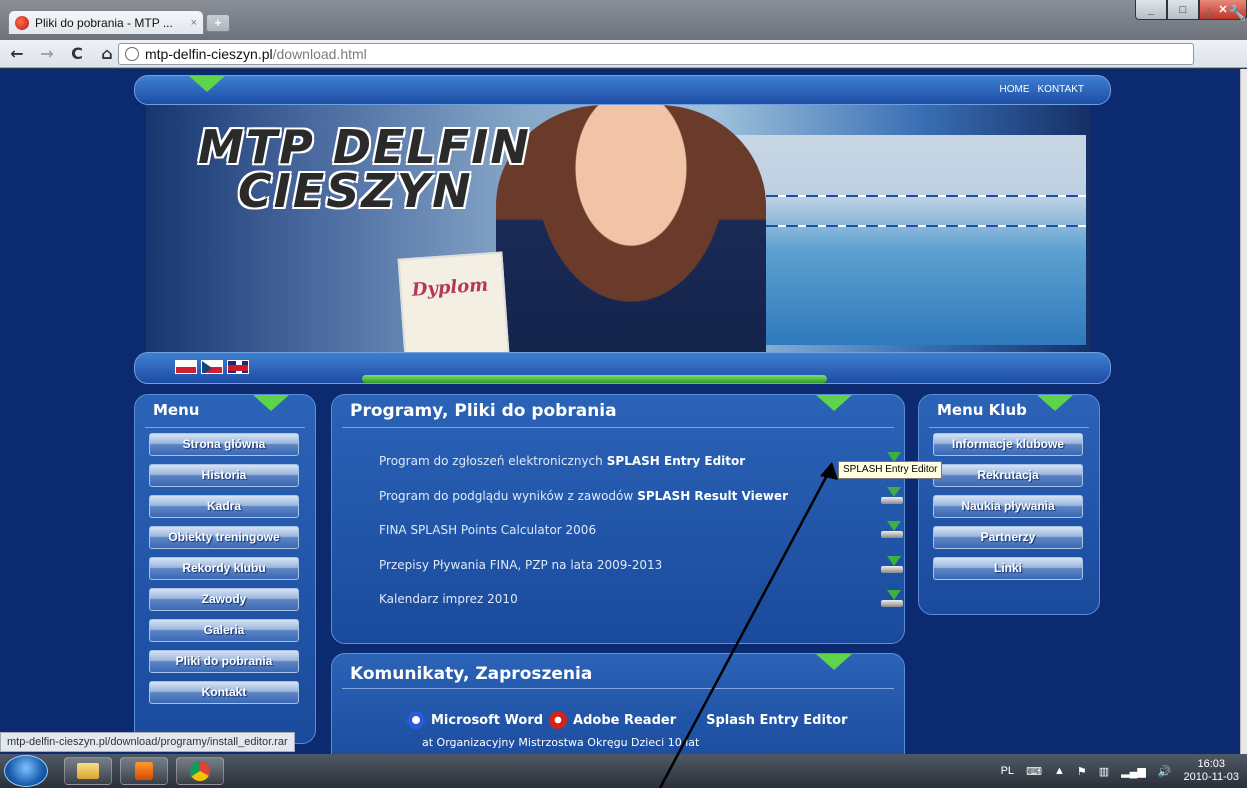  Describe the element at coordinates (1082, 771) in the screenshot. I see `action-center-flag-icon: ⚑` at that location.